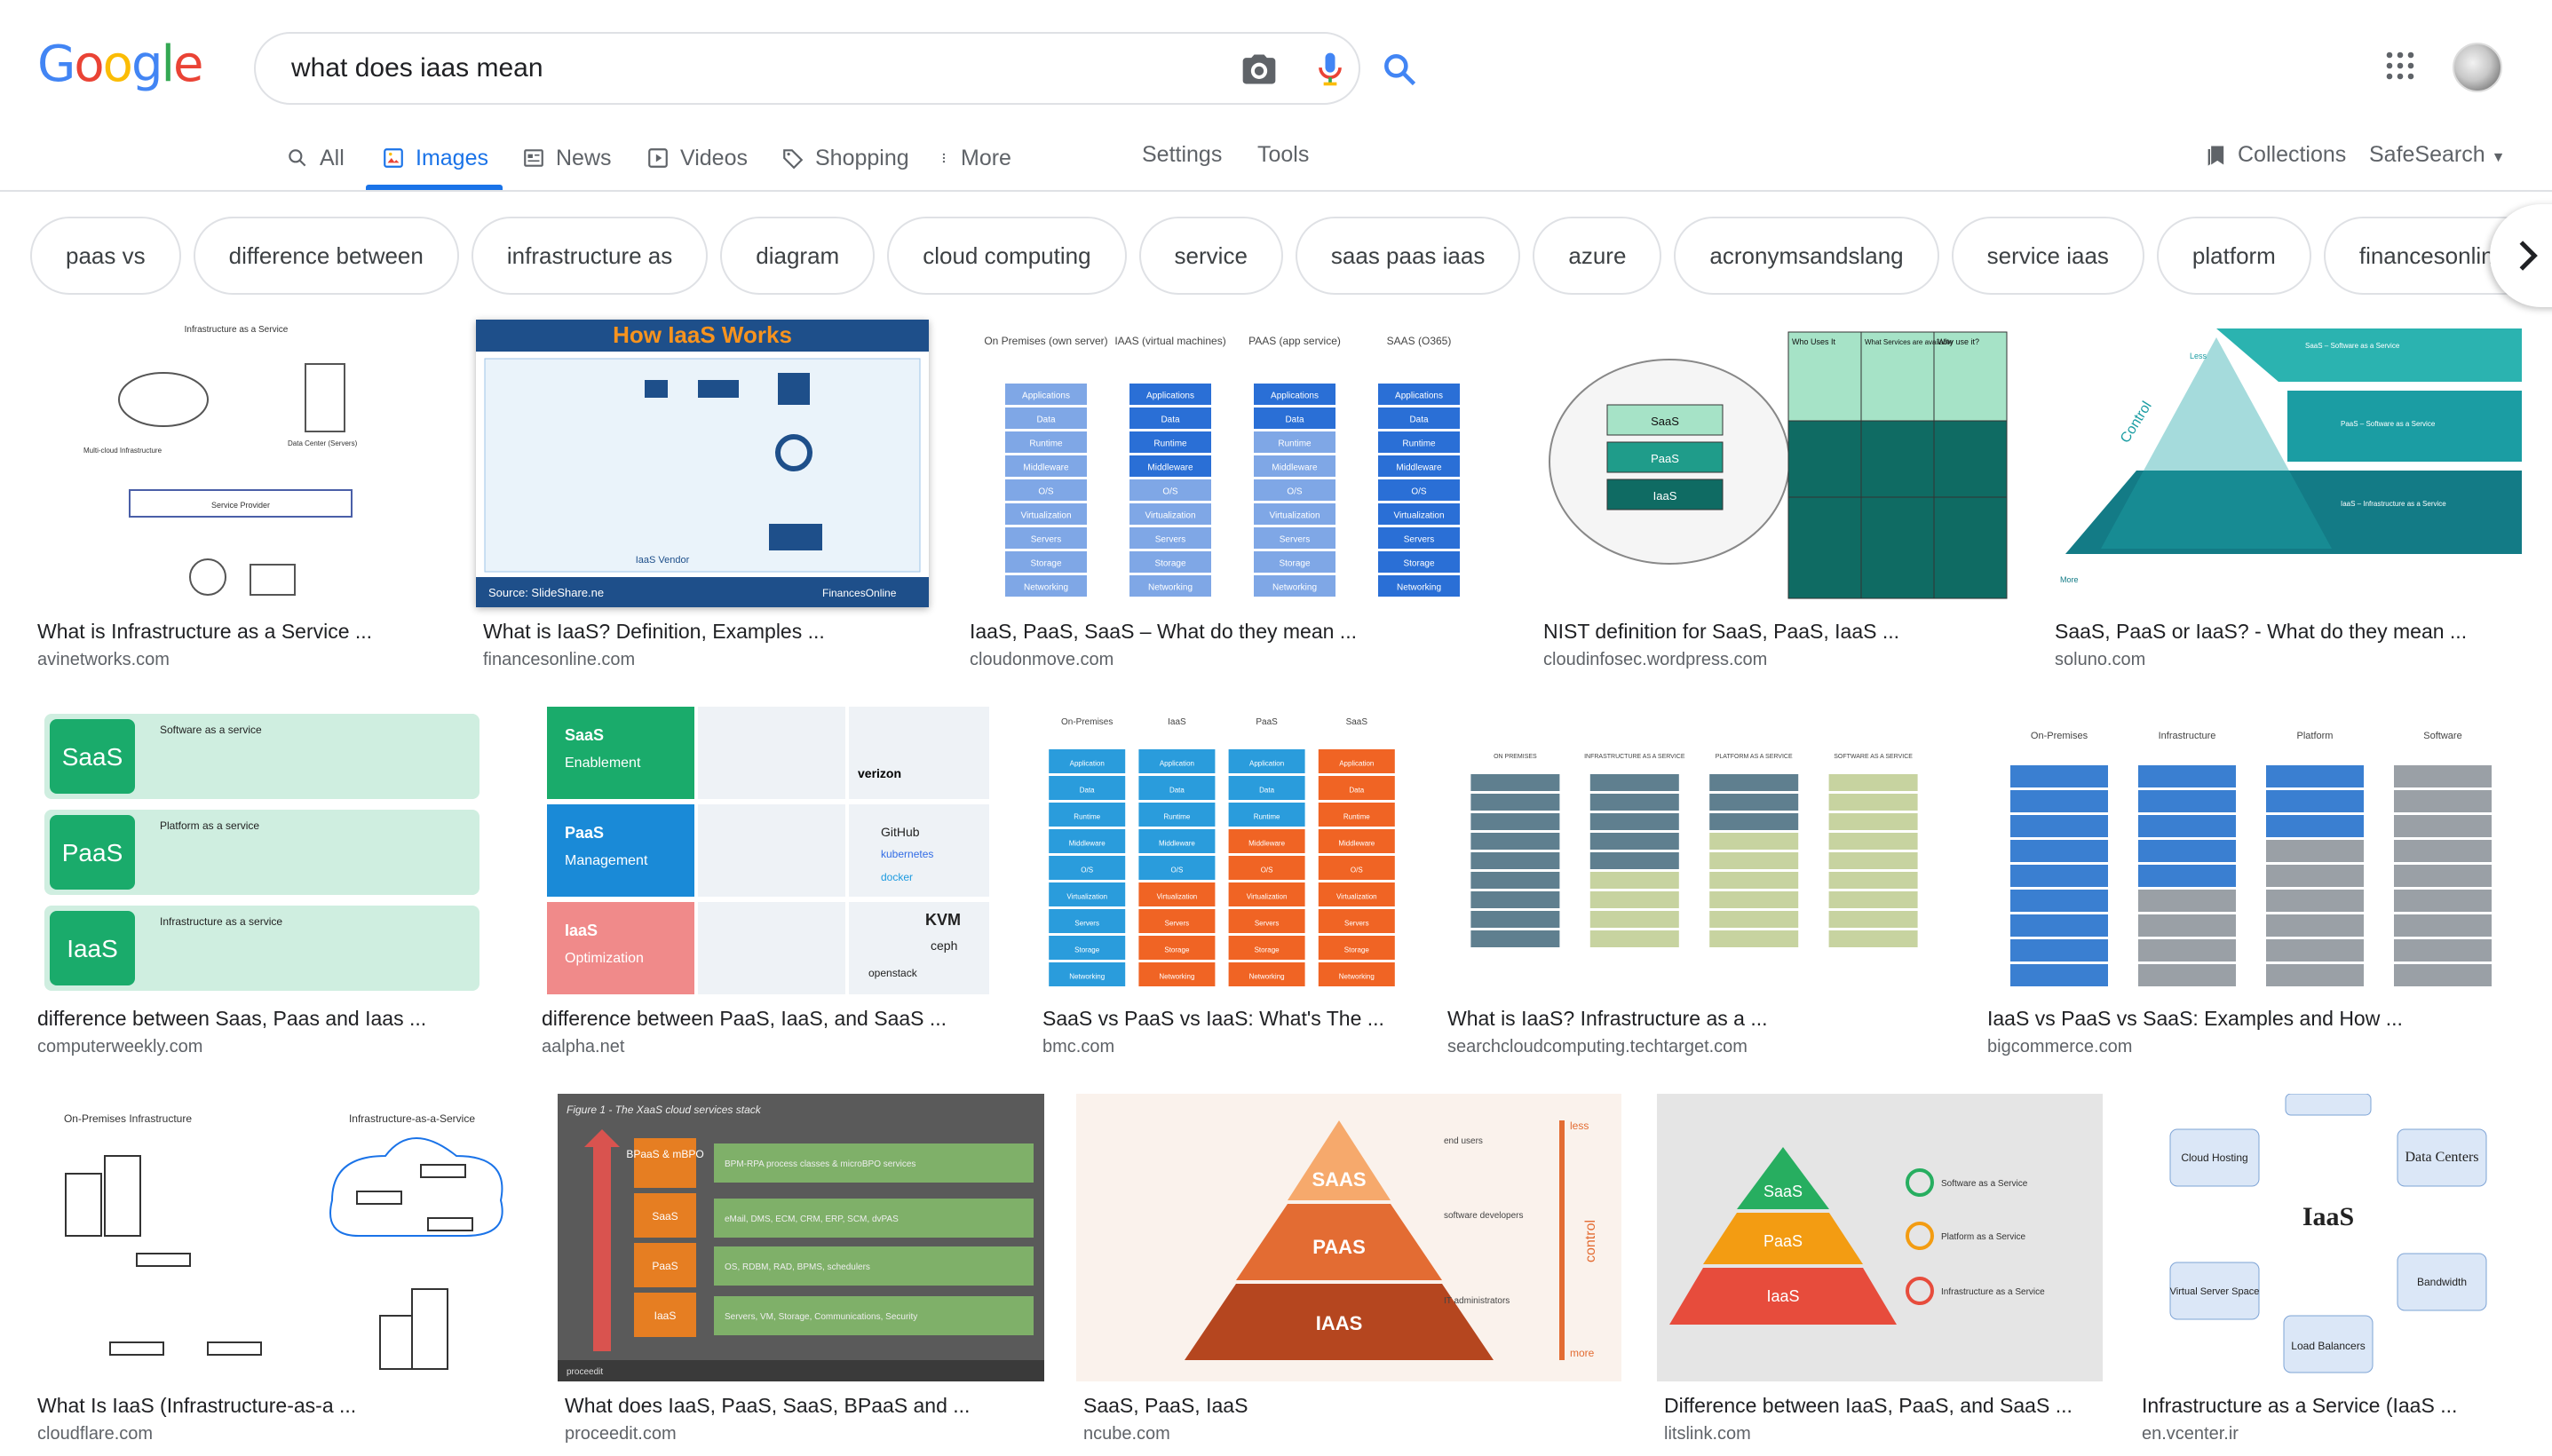 The height and width of the screenshot is (1456, 2552). I want to click on result-source: avinetworks.com, so click(103, 660).